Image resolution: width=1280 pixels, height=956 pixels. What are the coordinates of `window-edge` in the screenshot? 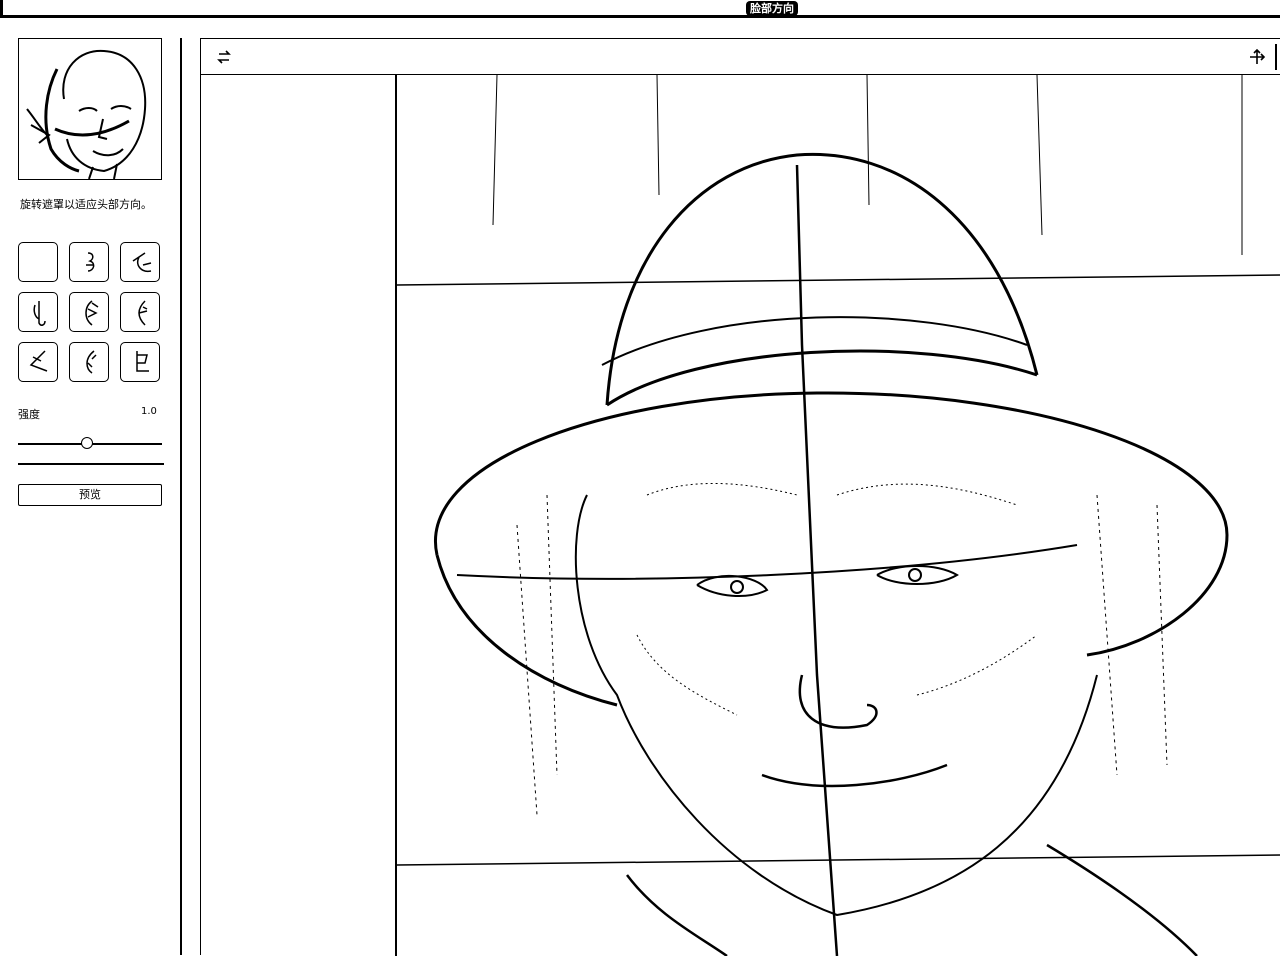 It's located at (1, 9).